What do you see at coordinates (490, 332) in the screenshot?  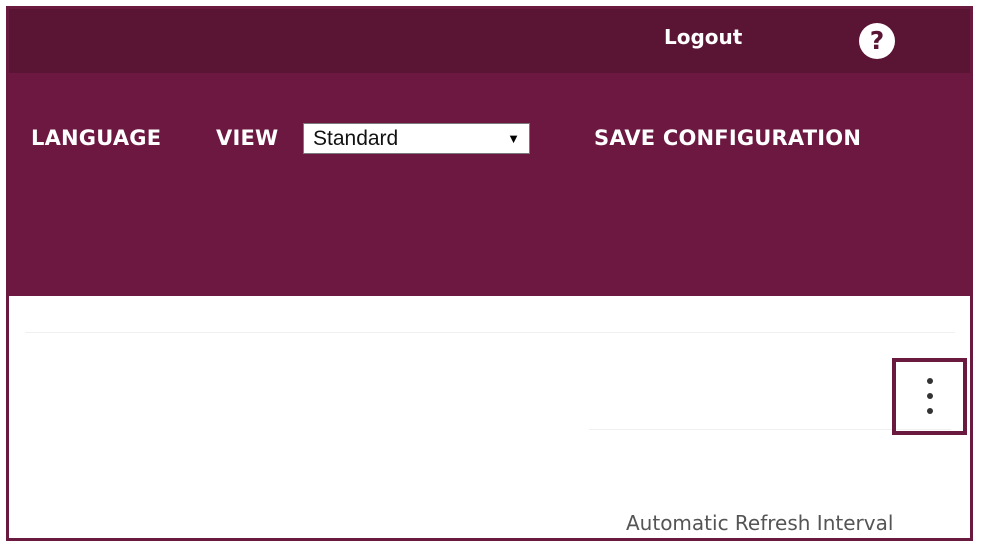 I see `content-divider` at bounding box center [490, 332].